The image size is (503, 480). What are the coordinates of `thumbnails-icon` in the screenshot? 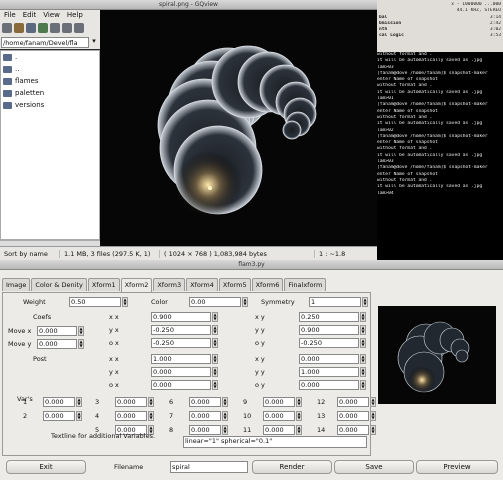 It's located at (7, 28).